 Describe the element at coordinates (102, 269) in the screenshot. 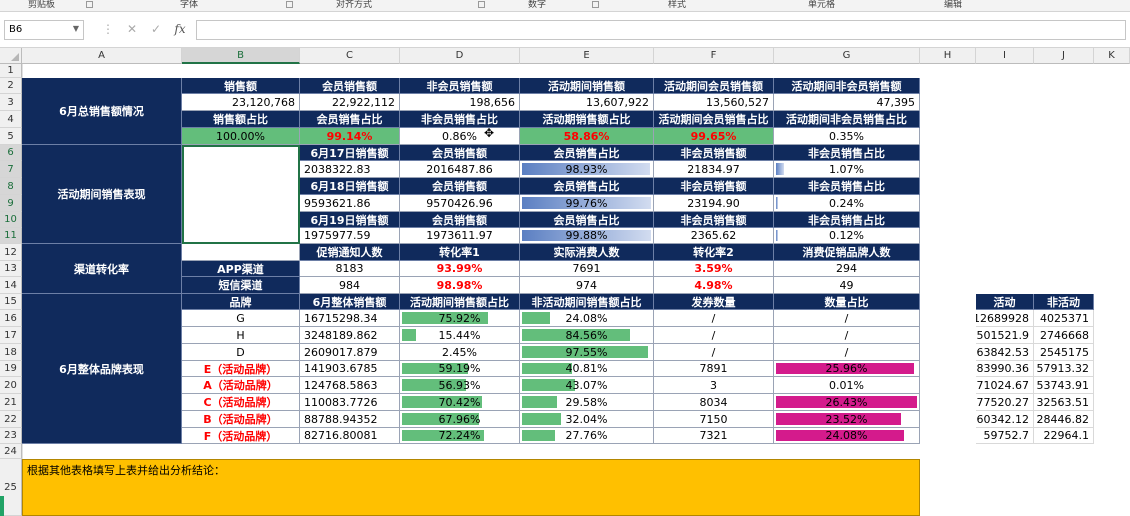

I see `section-label-channel: 渠道转化率` at that location.